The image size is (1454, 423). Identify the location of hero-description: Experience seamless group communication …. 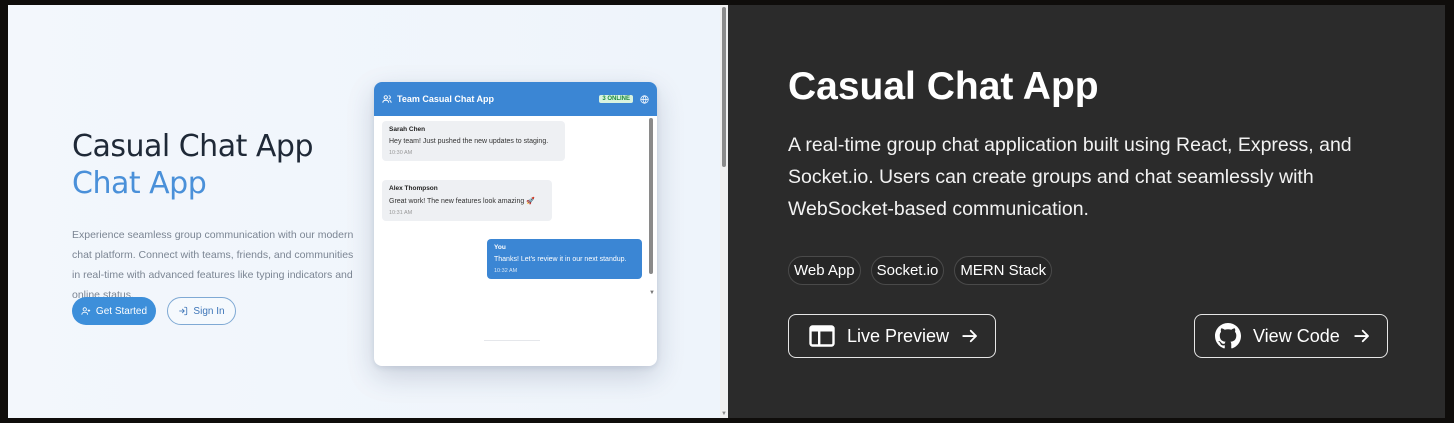
(213, 265).